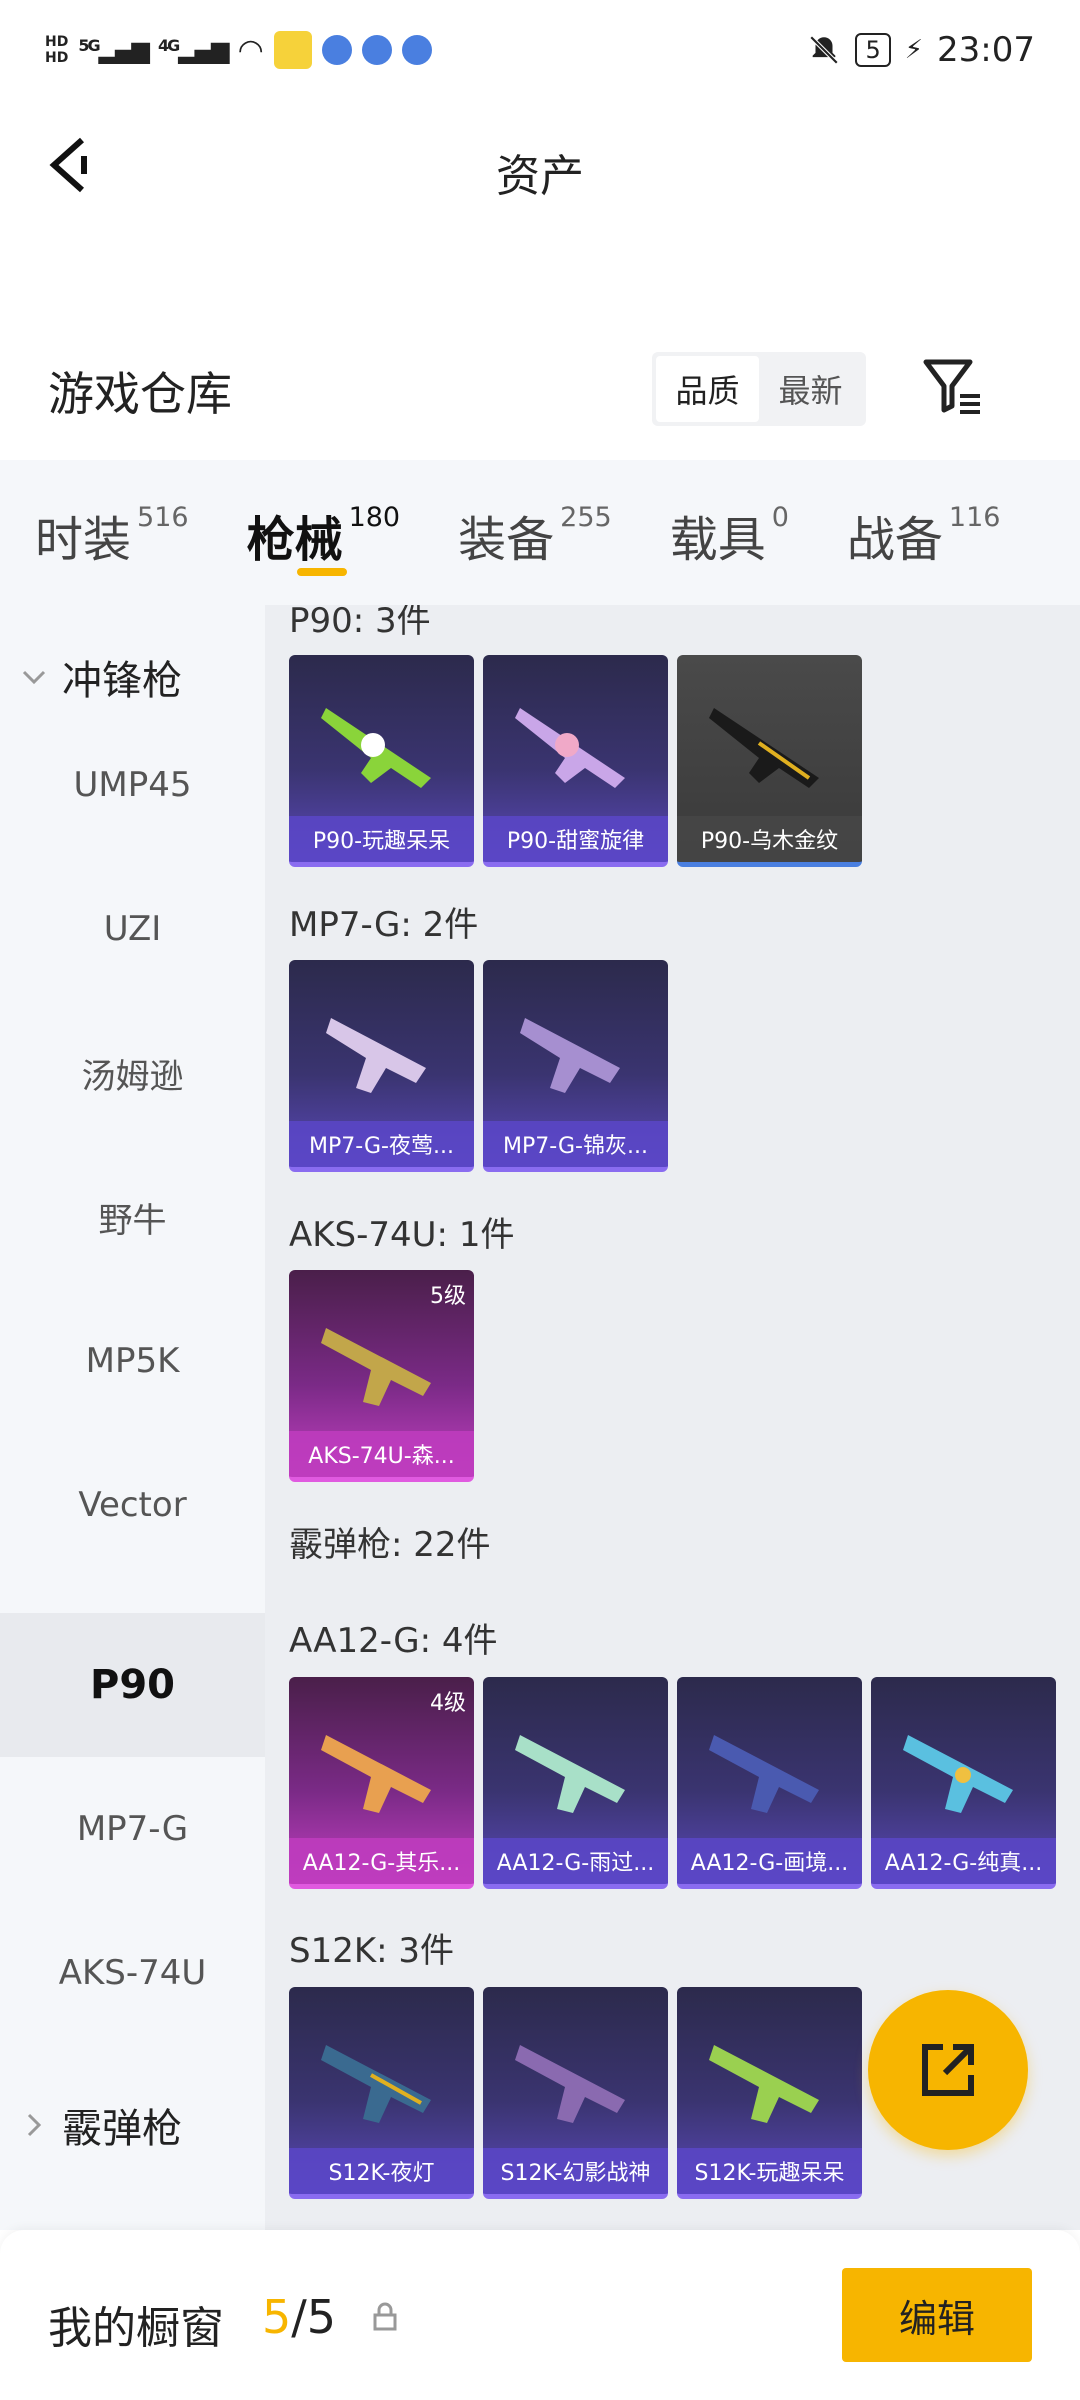  What do you see at coordinates (132, 1505) in the screenshot?
I see `sidebar-item-vector: Vector` at bounding box center [132, 1505].